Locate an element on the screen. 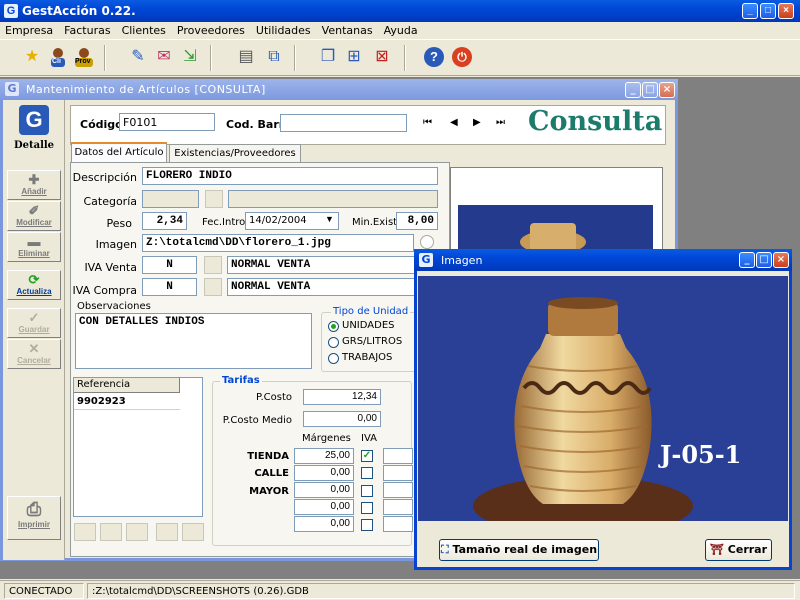 The height and width of the screenshot is (600, 800). last-record-icon: ⏭ is located at coordinates (500, 122).